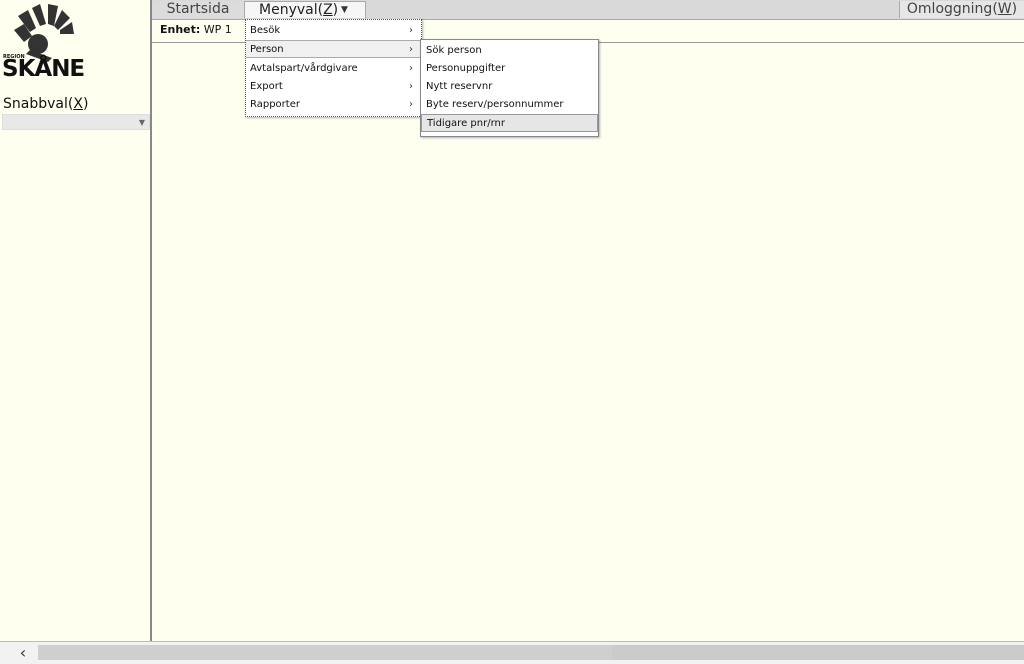 This screenshot has width=1024, height=664. Describe the element at coordinates (333, 87) in the screenshot. I see `menu-item-export: Export ›` at that location.